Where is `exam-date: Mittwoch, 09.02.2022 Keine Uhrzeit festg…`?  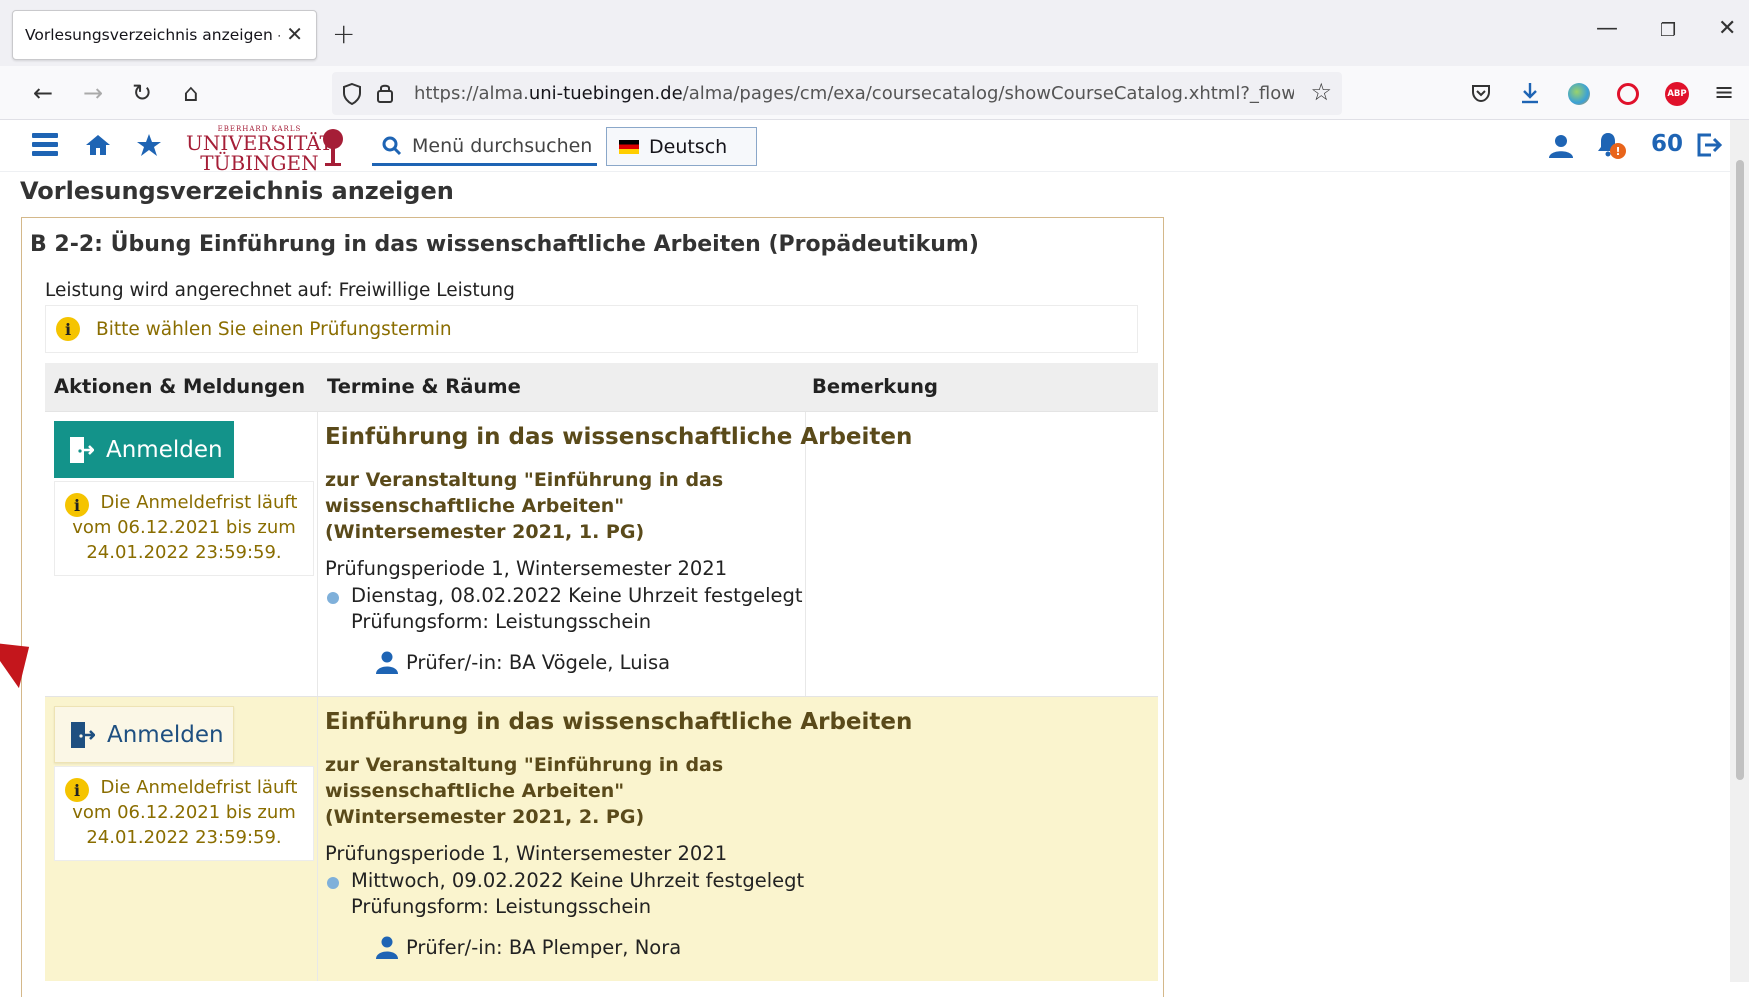 exam-date: Mittwoch, 09.02.2022 Keine Uhrzeit festg… is located at coordinates (578, 880).